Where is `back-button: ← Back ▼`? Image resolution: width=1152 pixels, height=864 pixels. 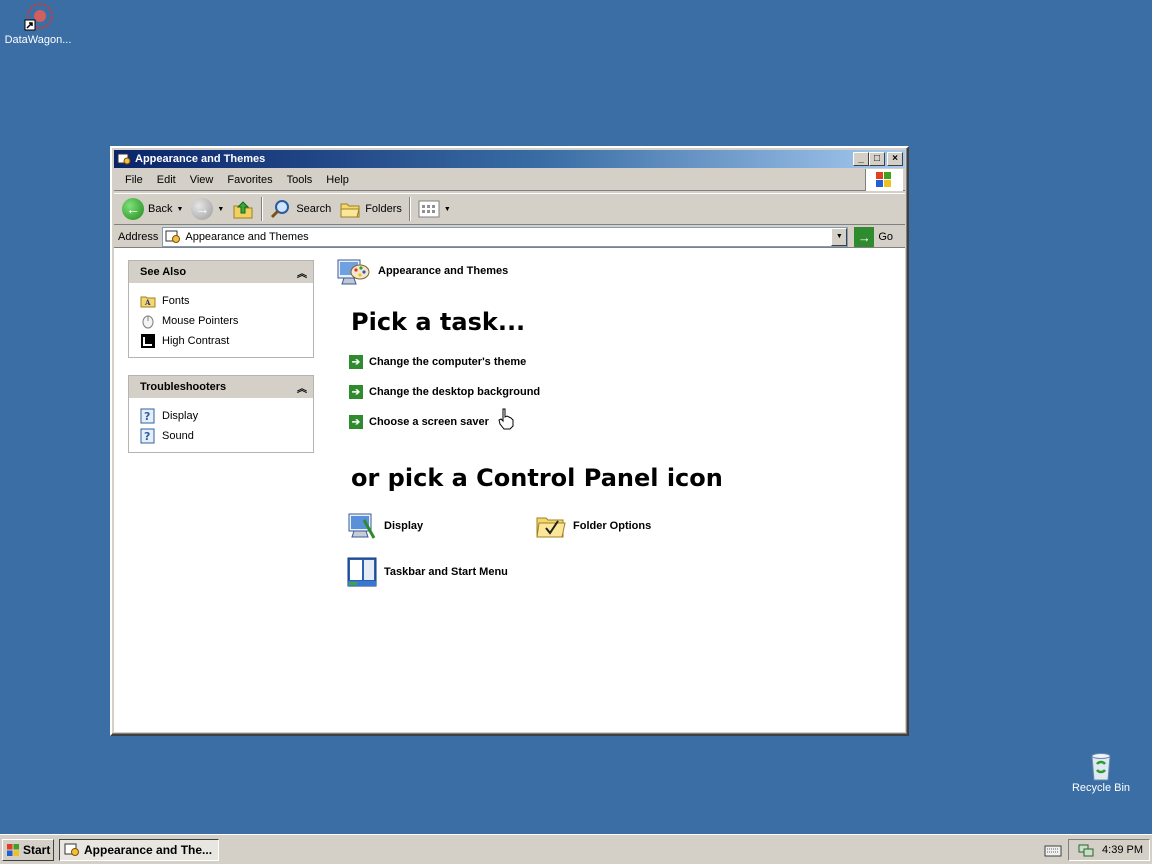 back-button: ← Back ▼ is located at coordinates (152, 209).